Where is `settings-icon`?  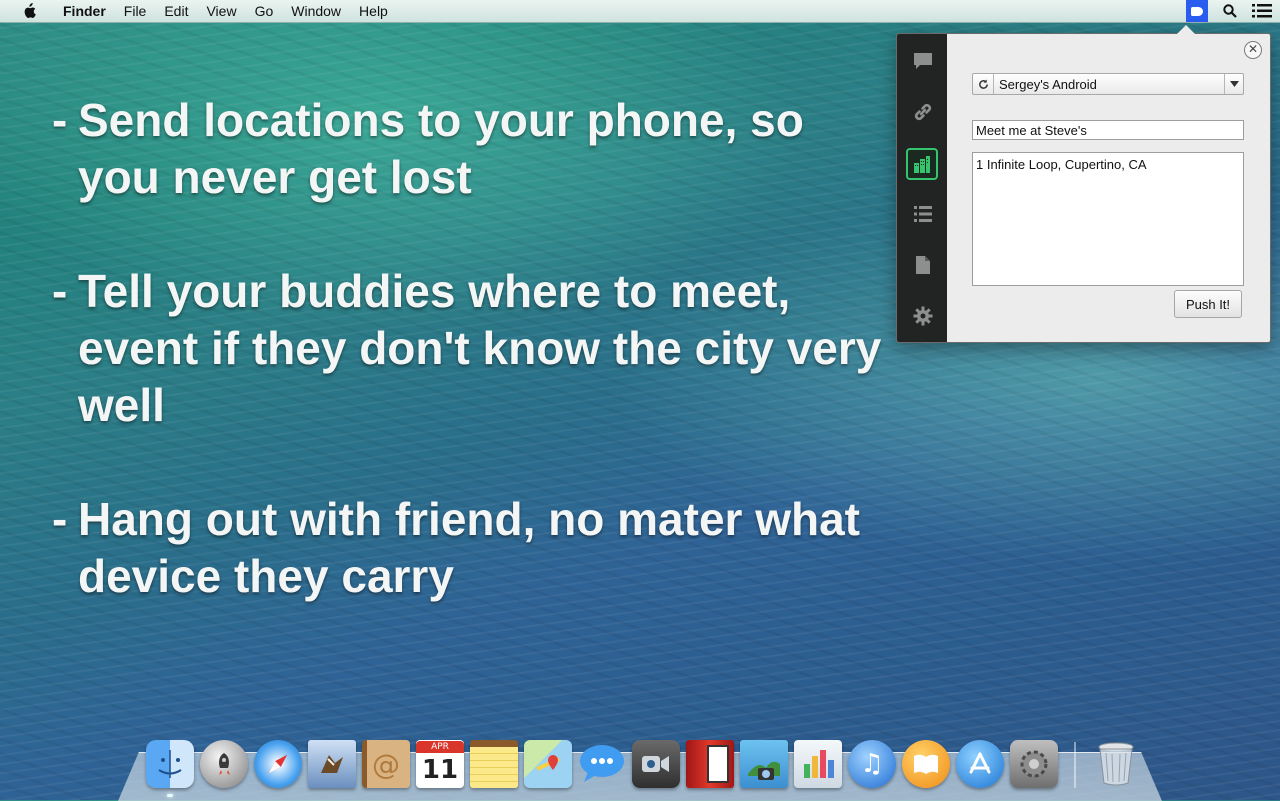 settings-icon is located at coordinates (923, 316).